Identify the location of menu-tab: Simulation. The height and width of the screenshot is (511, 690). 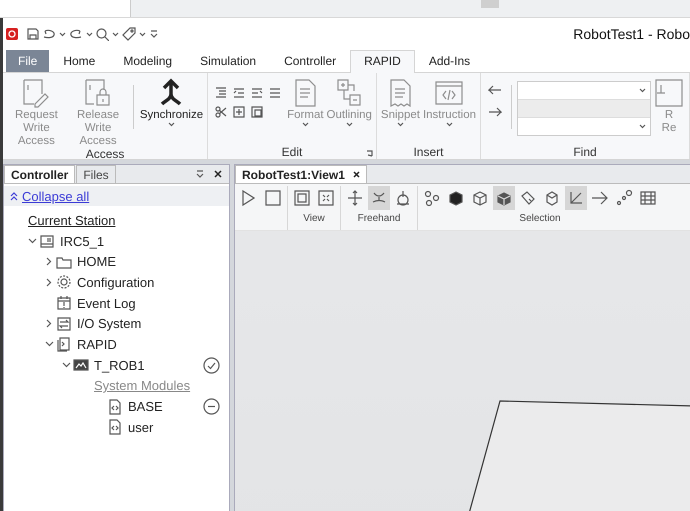
(228, 61).